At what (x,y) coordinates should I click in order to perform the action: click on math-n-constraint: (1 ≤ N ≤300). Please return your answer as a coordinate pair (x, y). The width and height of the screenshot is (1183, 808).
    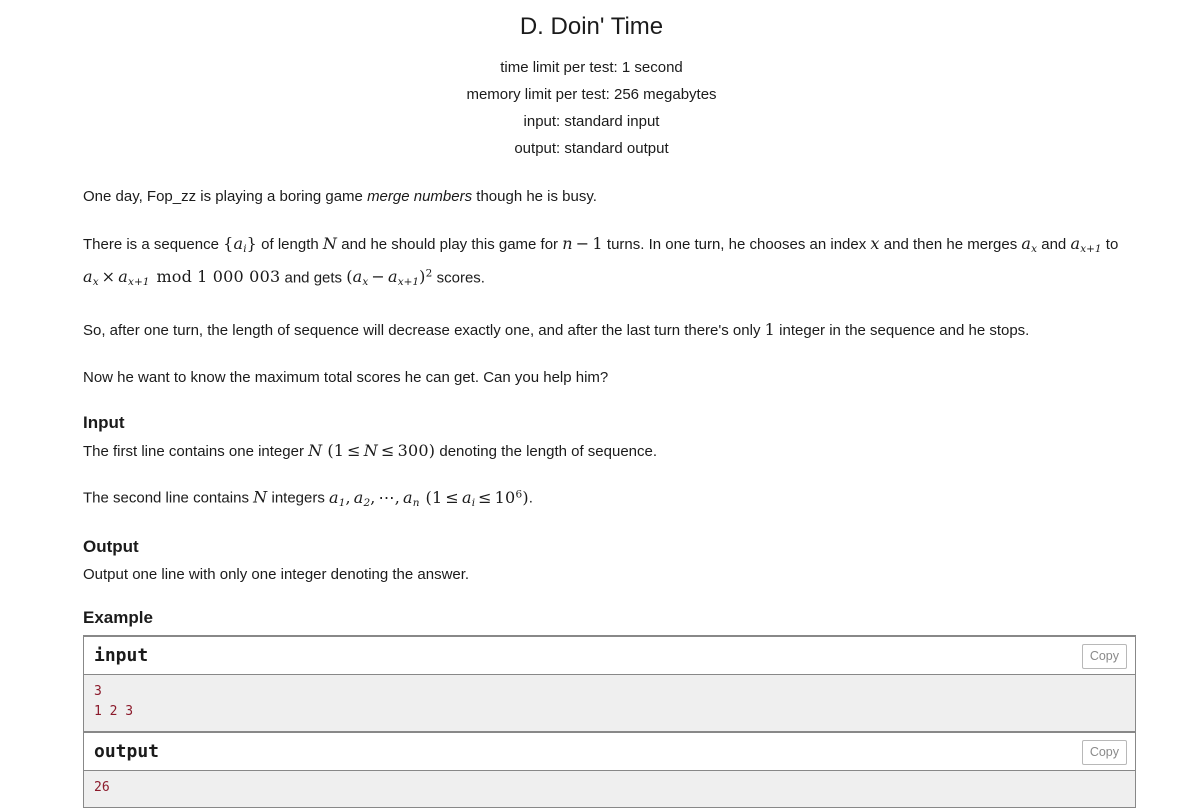
    Looking at the image, I should click on (378, 450).